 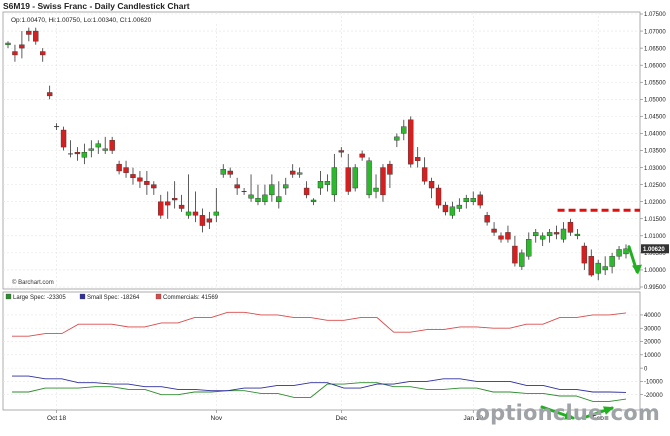 What do you see at coordinates (191, 298) in the screenshot?
I see `cot-legend-label: Commercials: 41569` at bounding box center [191, 298].